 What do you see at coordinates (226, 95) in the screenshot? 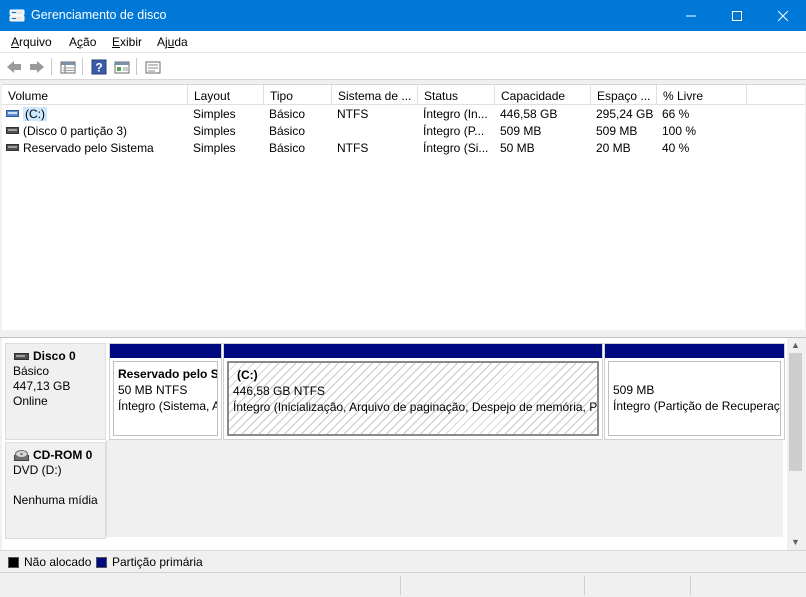
I see `column-header-layout: Layout` at bounding box center [226, 95].